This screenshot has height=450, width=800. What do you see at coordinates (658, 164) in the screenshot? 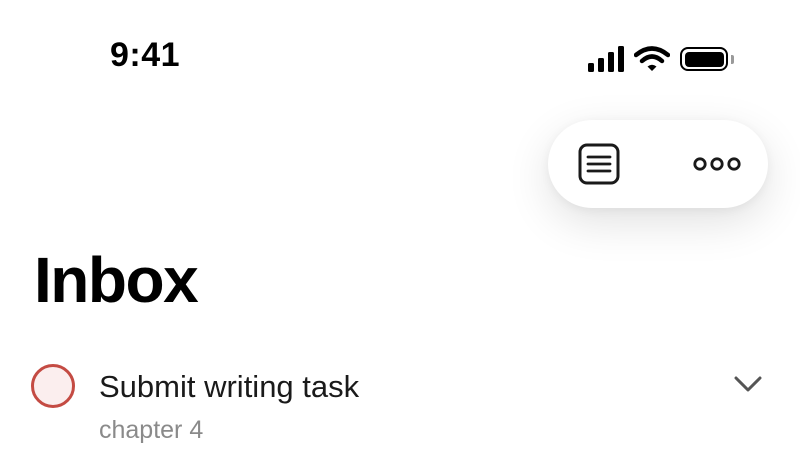
I see `toolbar-pill` at bounding box center [658, 164].